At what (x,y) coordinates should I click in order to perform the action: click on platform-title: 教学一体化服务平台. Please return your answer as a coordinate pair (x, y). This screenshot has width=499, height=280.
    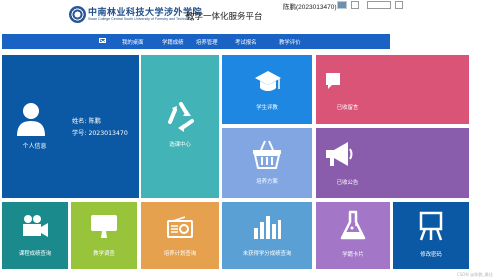
    Looking at the image, I should click on (224, 17).